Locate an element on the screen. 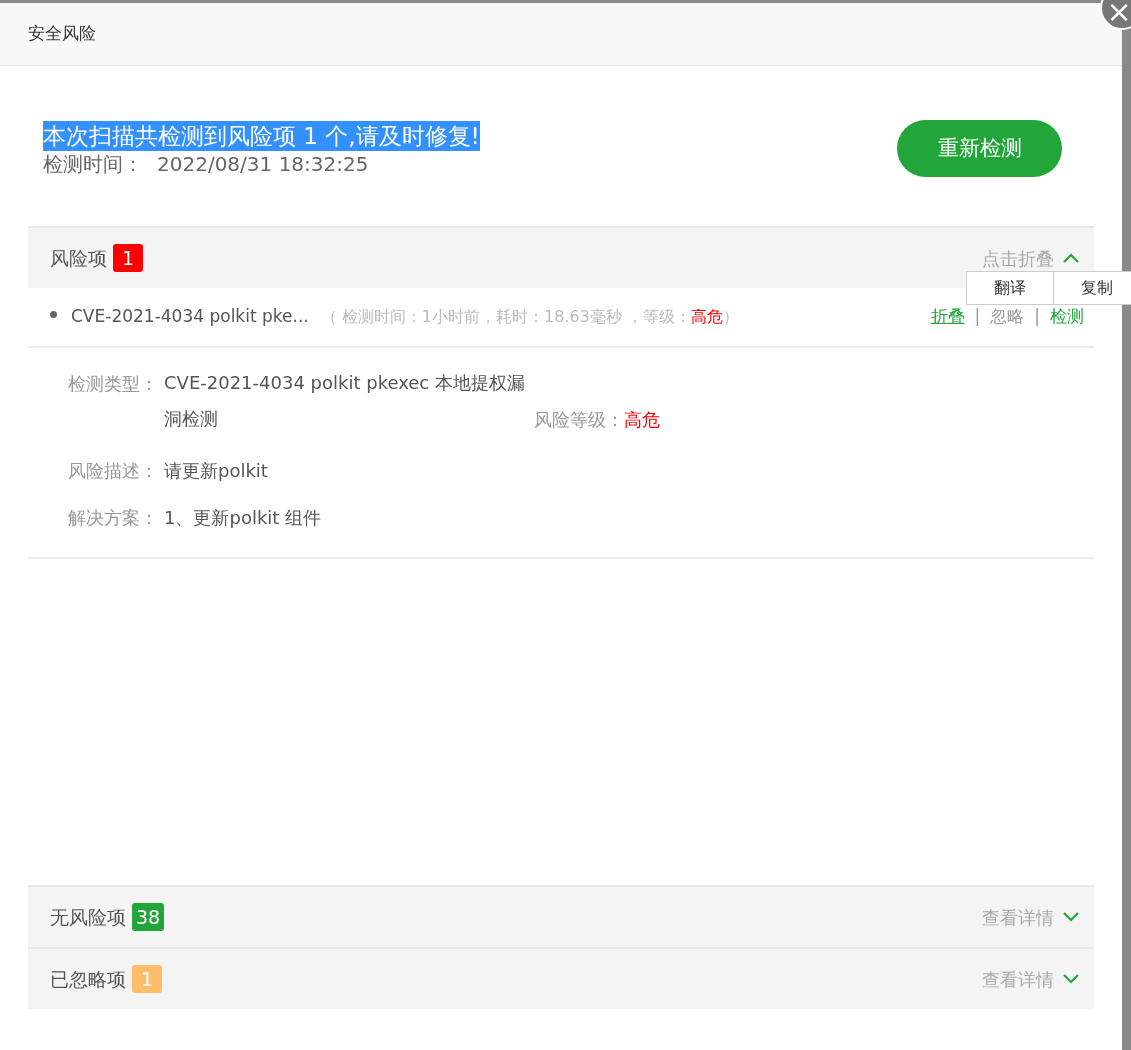 Image resolution: width=1131 pixels, height=1050 pixels. rescan-button: 重新检测 is located at coordinates (979, 148).